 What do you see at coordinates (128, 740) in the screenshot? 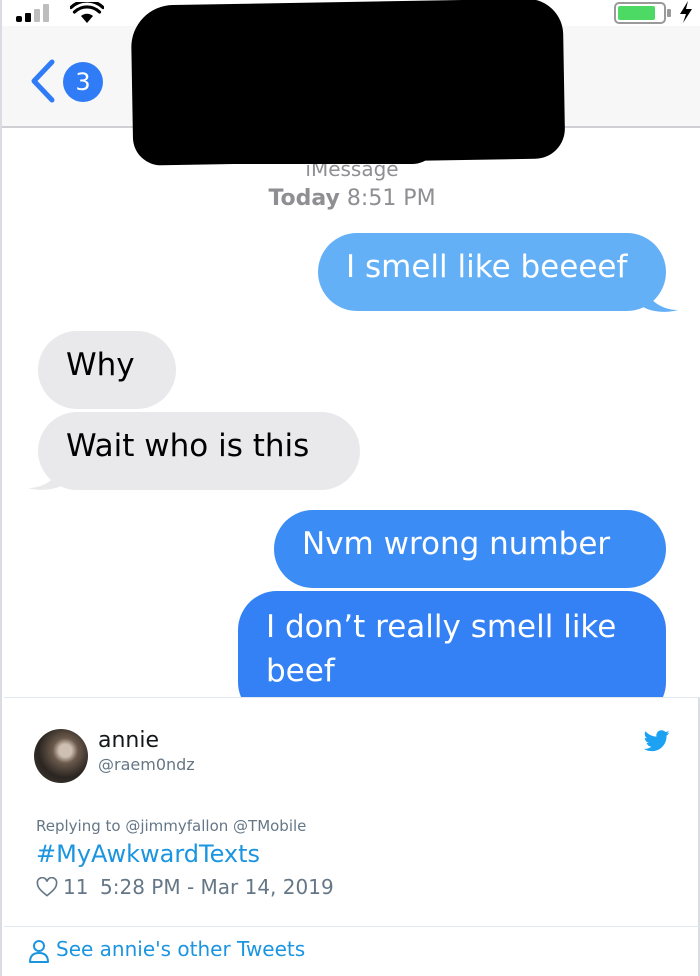
I see `display-name: annie` at bounding box center [128, 740].